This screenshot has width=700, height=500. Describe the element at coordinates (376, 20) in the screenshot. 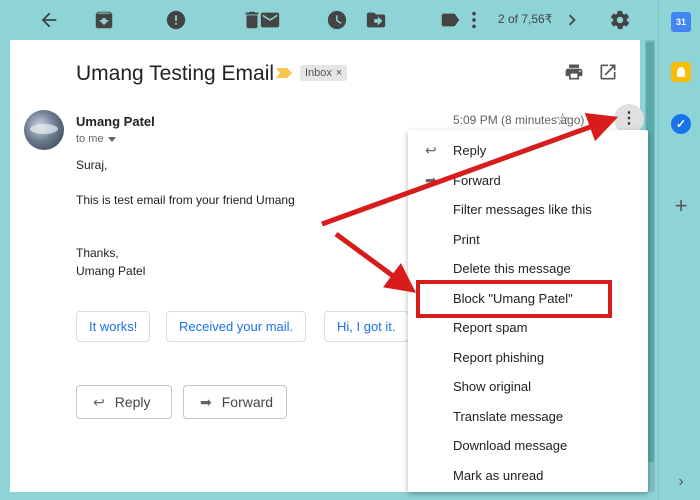

I see `move-to-icon` at that location.